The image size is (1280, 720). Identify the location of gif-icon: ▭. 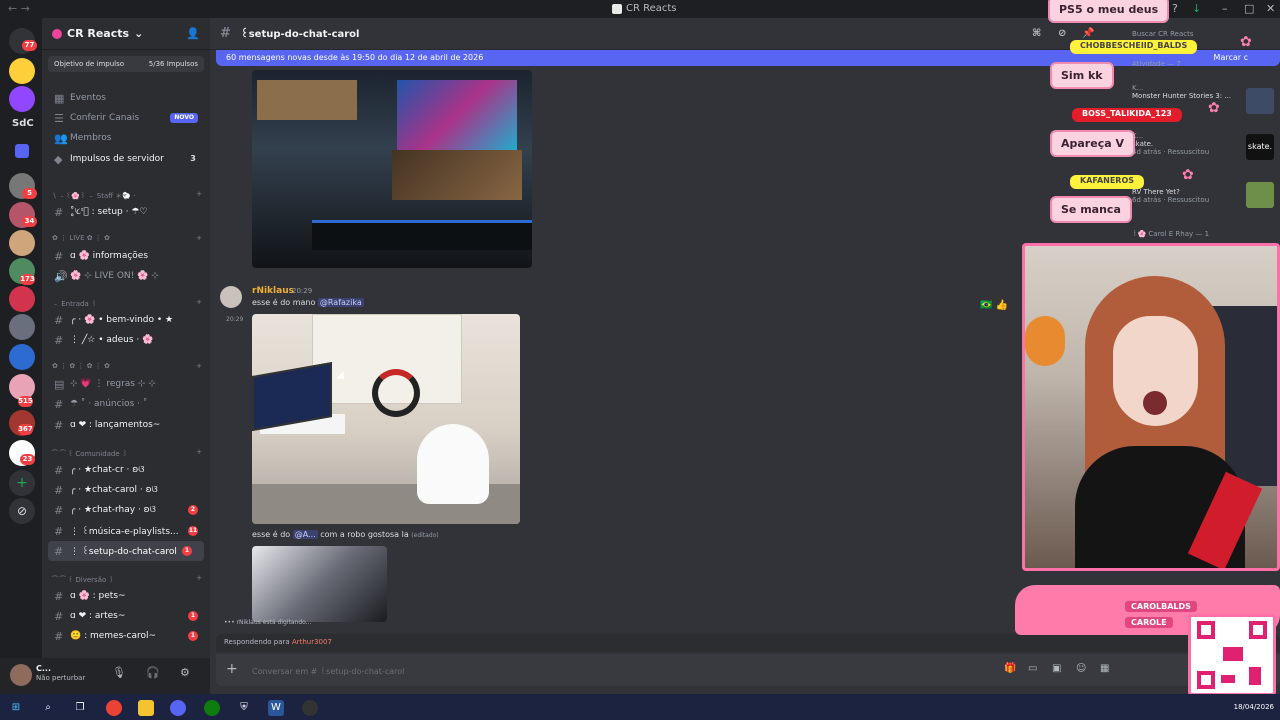
(1032, 668).